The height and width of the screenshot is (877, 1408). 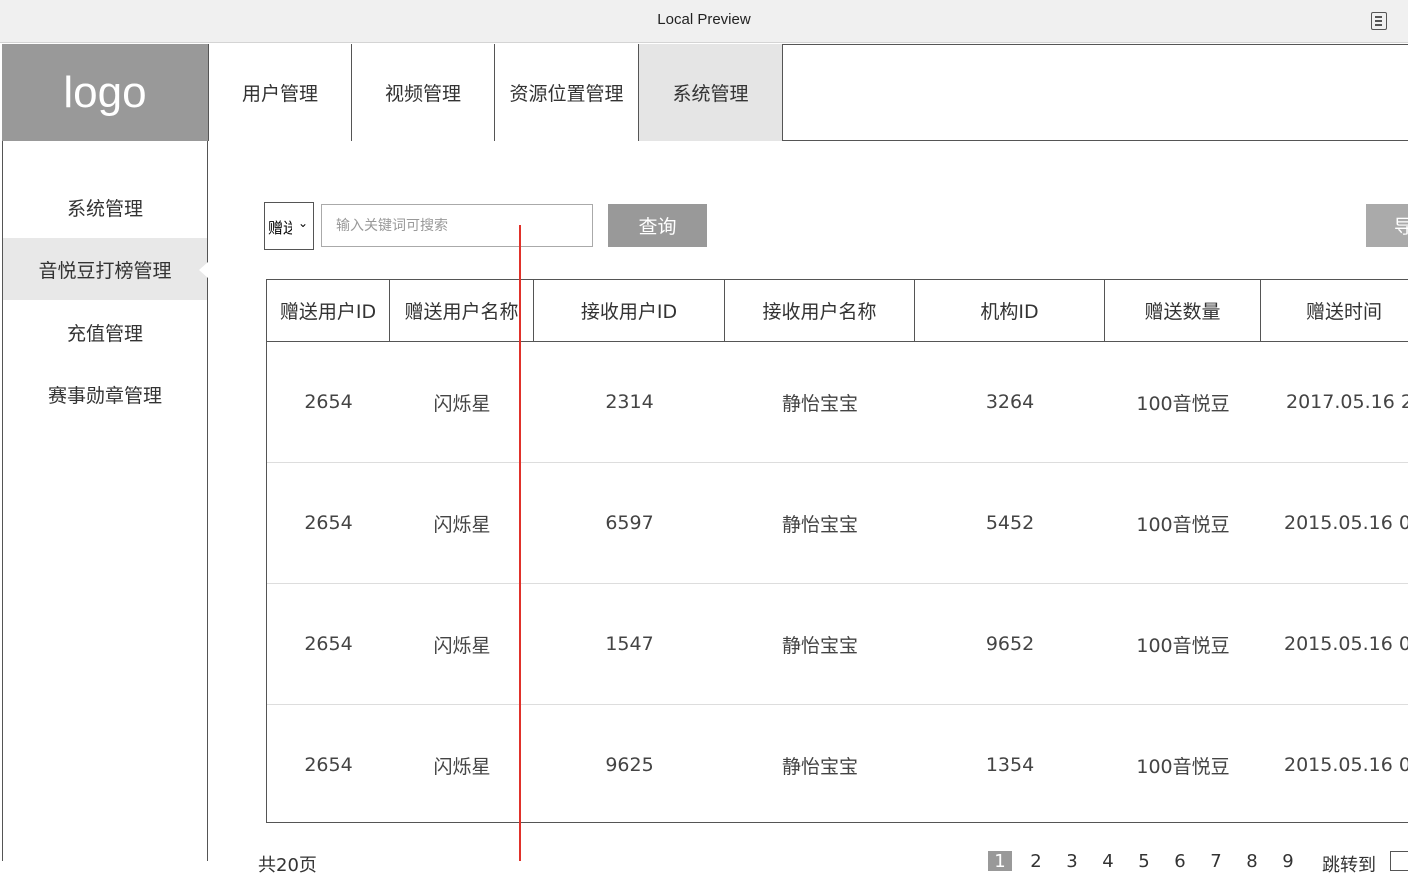 I want to click on page-link: 7, so click(x=1216, y=861).